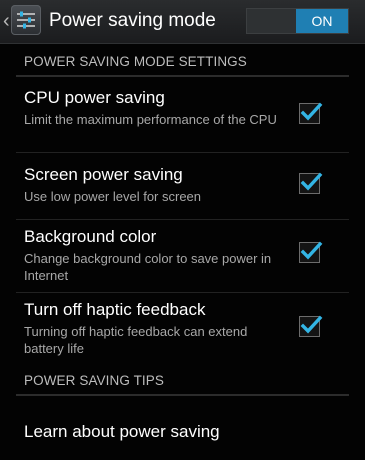 Image resolution: width=365 pixels, height=460 pixels. I want to click on setting-label: CPU power saving, so click(94, 97).